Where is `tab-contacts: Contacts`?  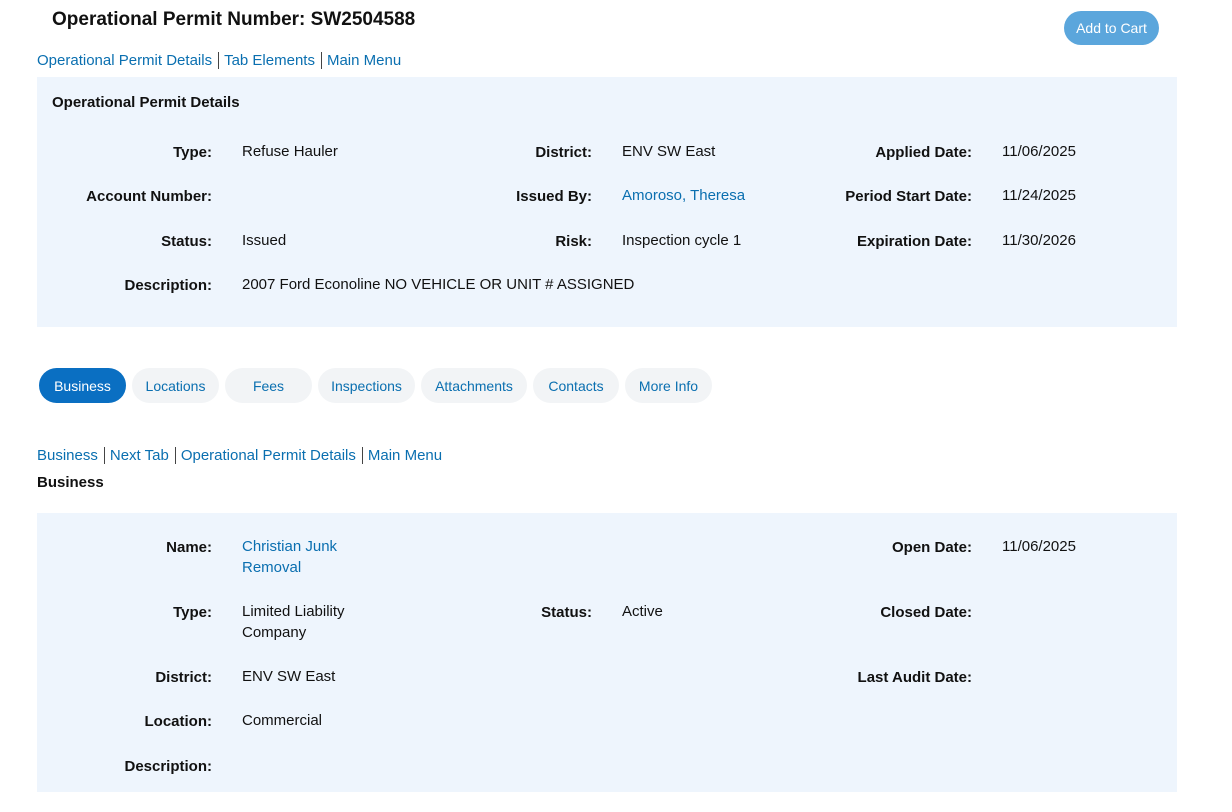
tab-contacts: Contacts is located at coordinates (576, 385).